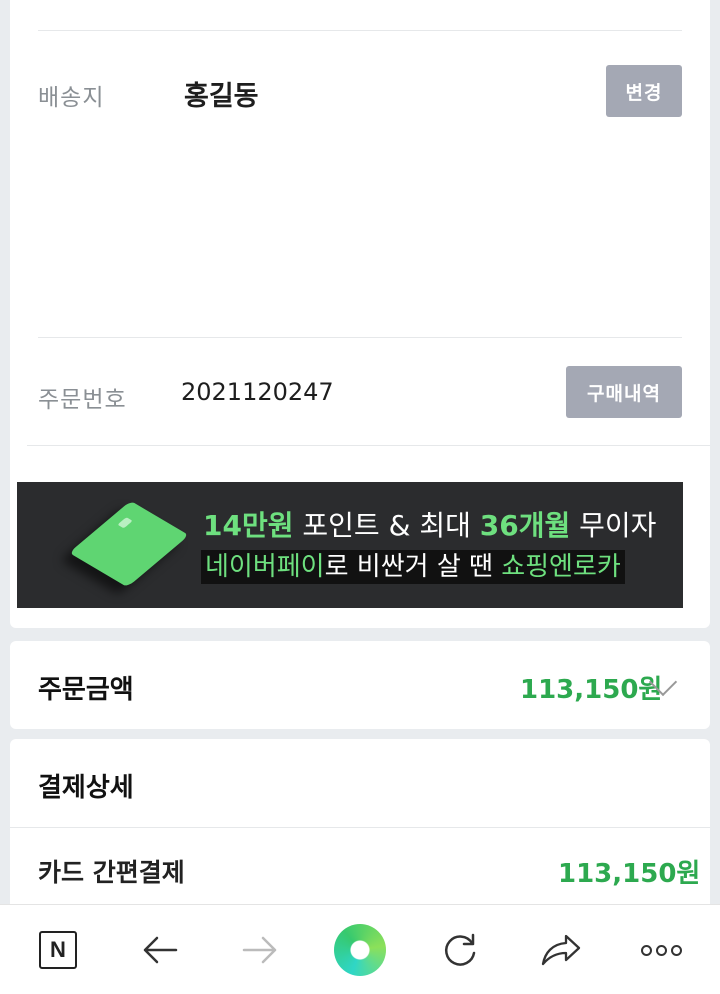  I want to click on forward-button, so click(260, 949).